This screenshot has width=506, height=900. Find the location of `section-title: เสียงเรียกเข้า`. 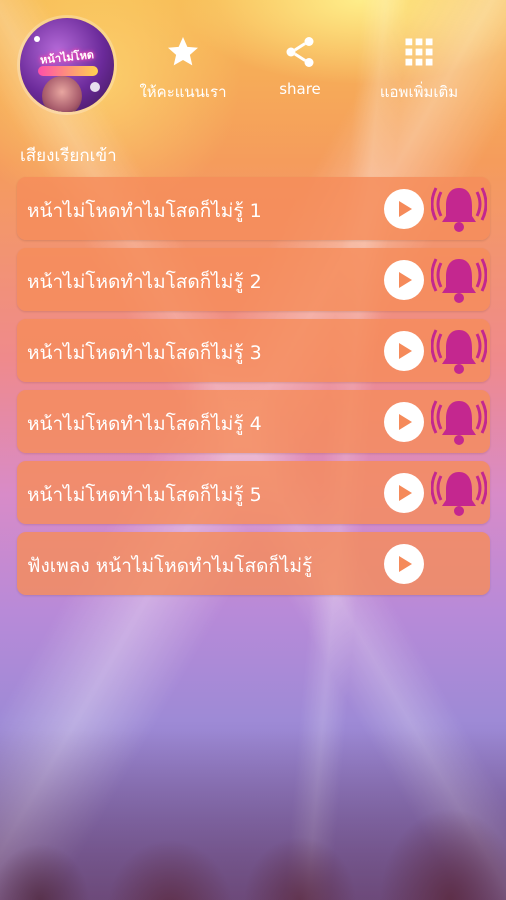

section-title: เสียงเรียกเข้า is located at coordinates (68, 156).